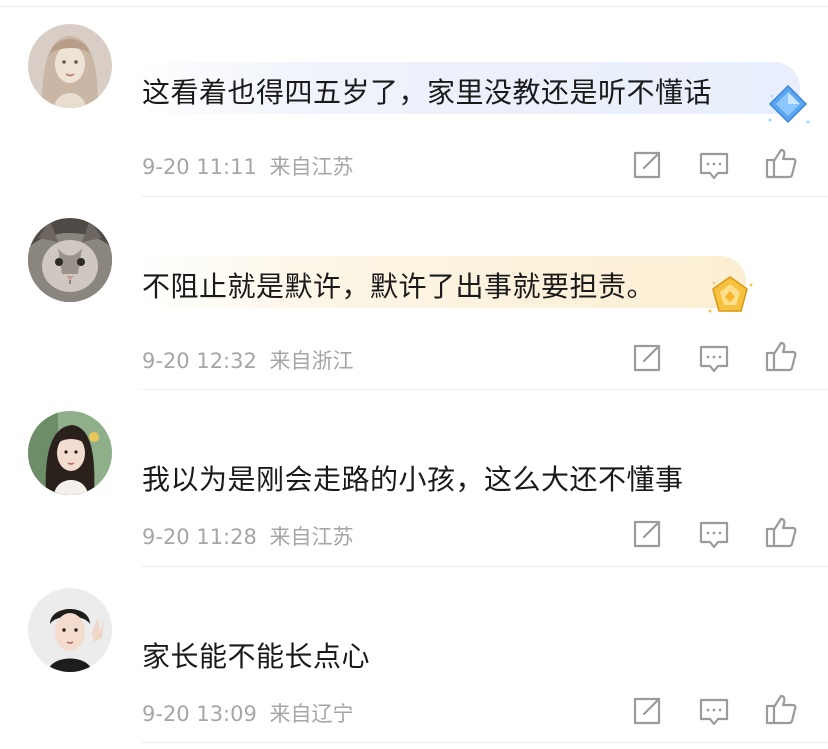 Image resolution: width=828 pixels, height=749 pixels. Describe the element at coordinates (311, 714) in the screenshot. I see `comment-location: 来自辽宁` at that location.